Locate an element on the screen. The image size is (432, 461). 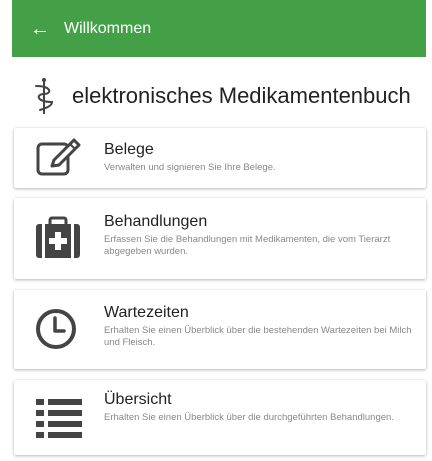
arrow-left-icon: ← is located at coordinates (44, 29).